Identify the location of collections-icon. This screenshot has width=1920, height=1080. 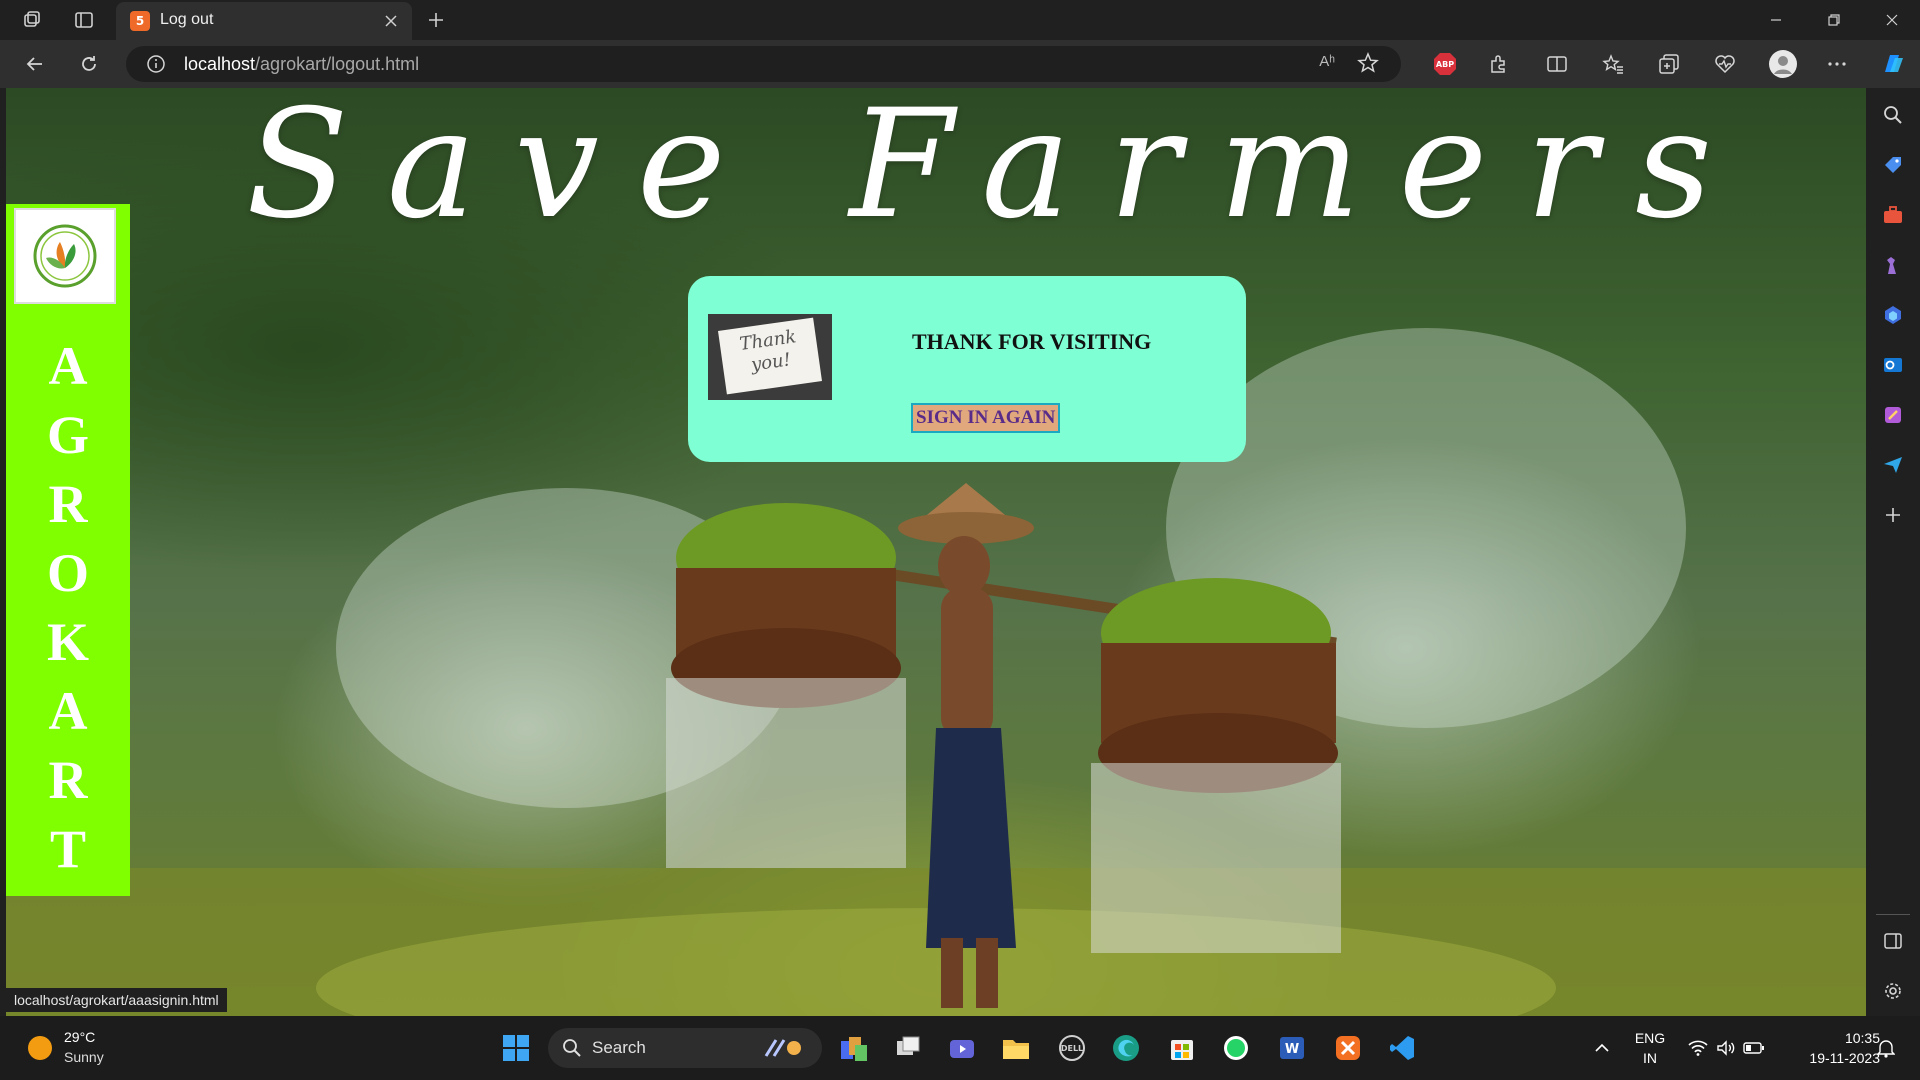
(1669, 64).